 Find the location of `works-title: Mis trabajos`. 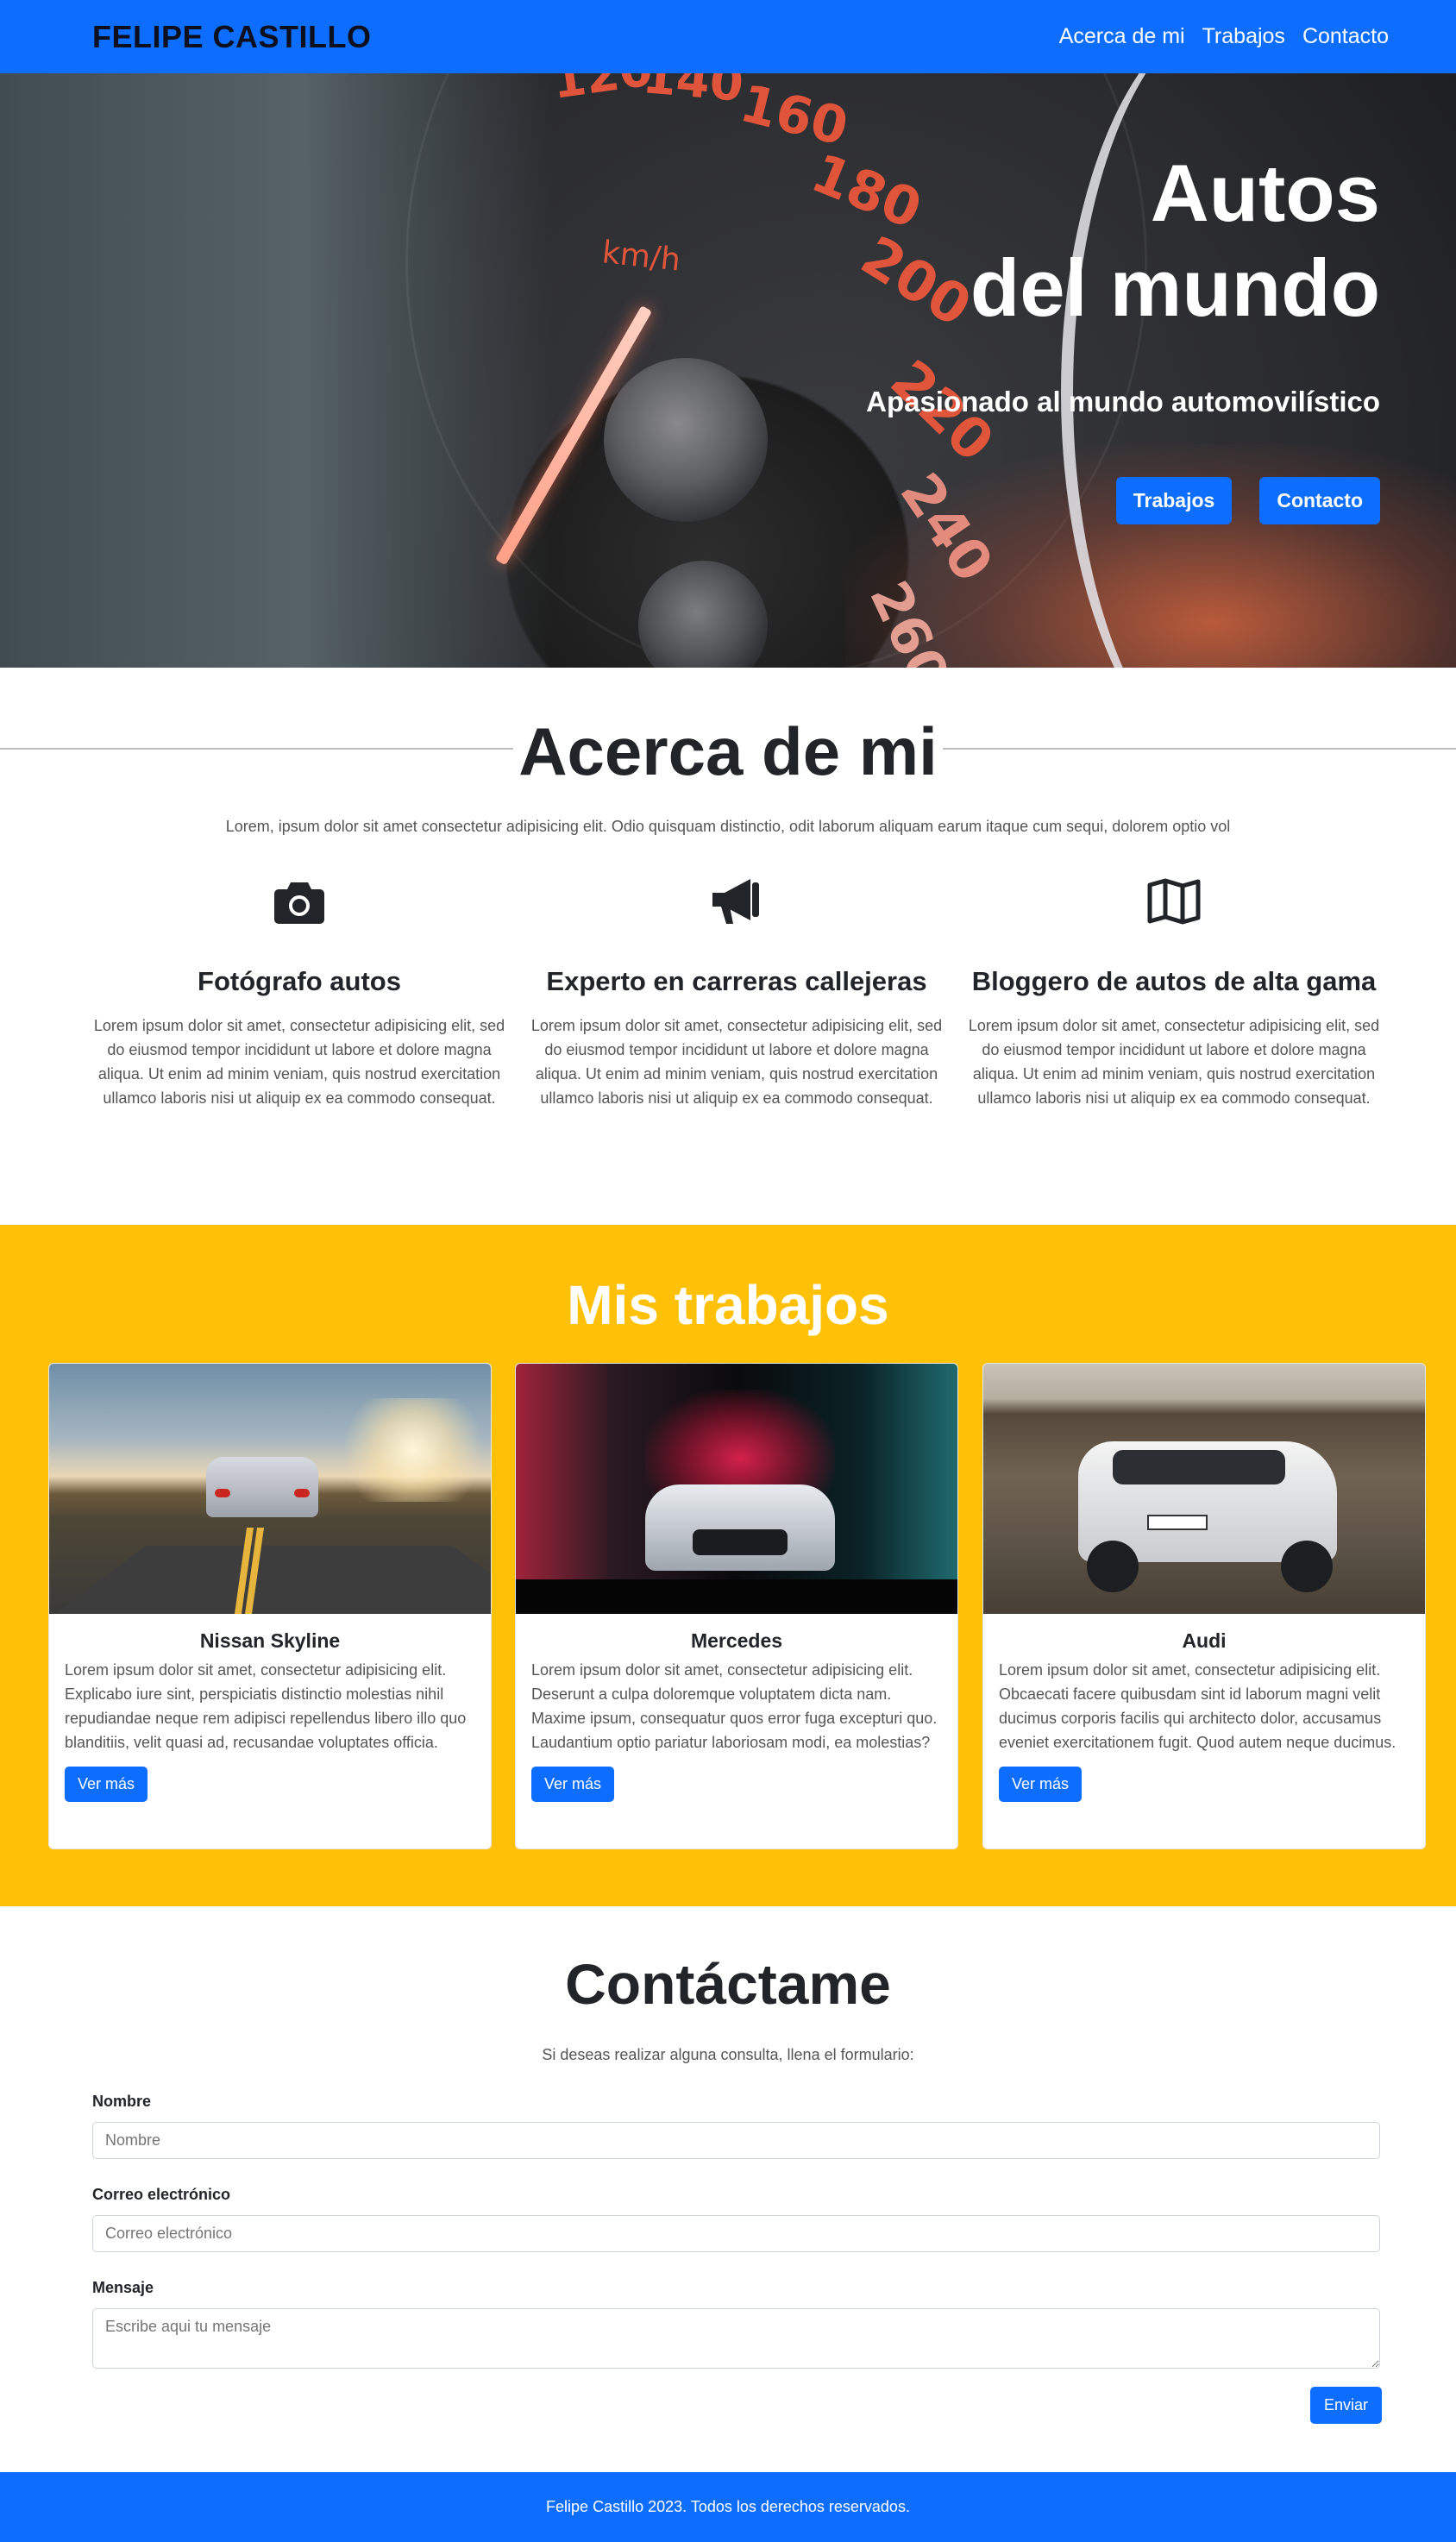

works-title: Mis trabajos is located at coordinates (728, 1305).